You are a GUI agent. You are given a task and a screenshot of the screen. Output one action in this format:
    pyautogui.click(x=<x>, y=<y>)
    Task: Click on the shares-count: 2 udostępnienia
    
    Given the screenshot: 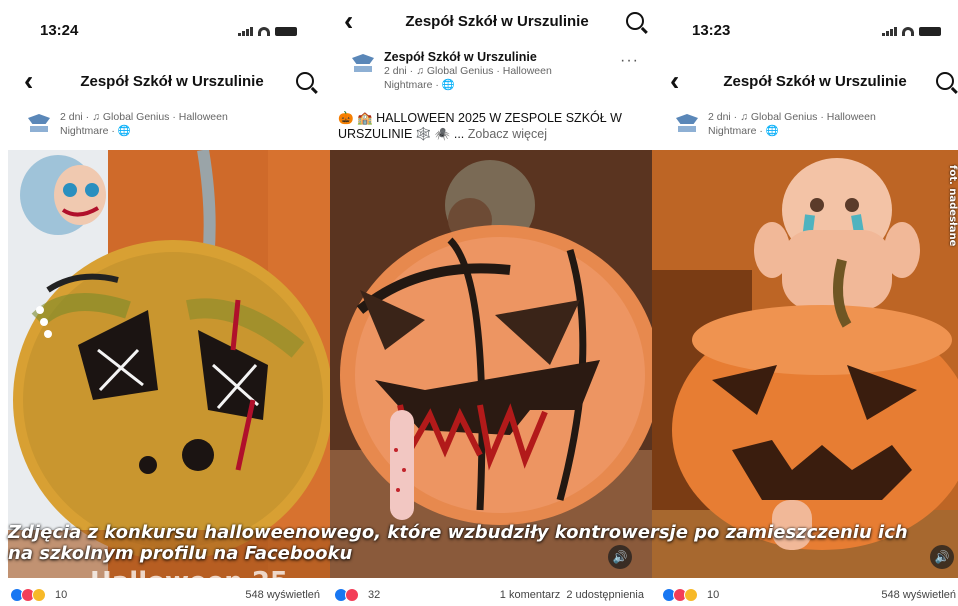 What is the action you would take?
    pyautogui.click(x=605, y=595)
    